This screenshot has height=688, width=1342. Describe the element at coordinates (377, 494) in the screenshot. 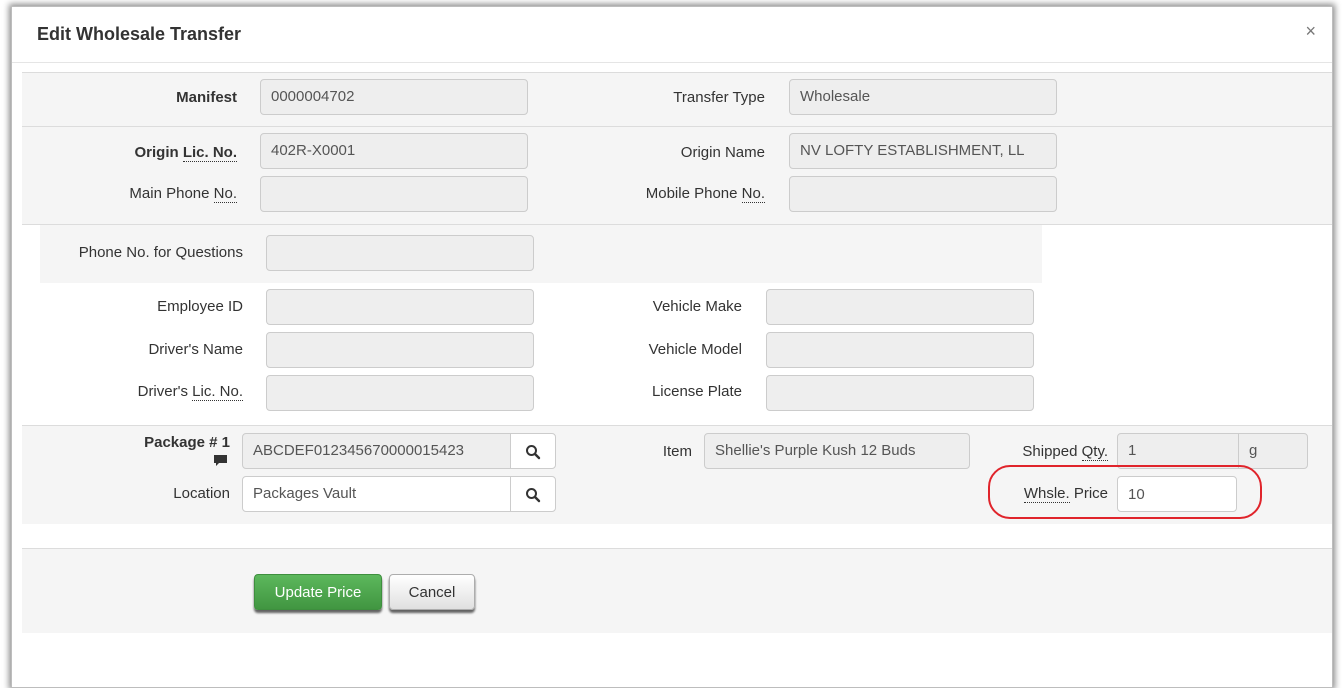

I see `location-field: Packages Vault` at that location.